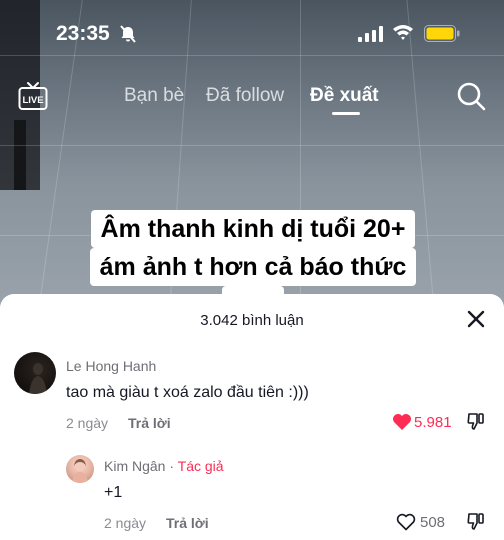 The width and height of the screenshot is (504, 540). I want to click on wifi-icon, so click(403, 32).